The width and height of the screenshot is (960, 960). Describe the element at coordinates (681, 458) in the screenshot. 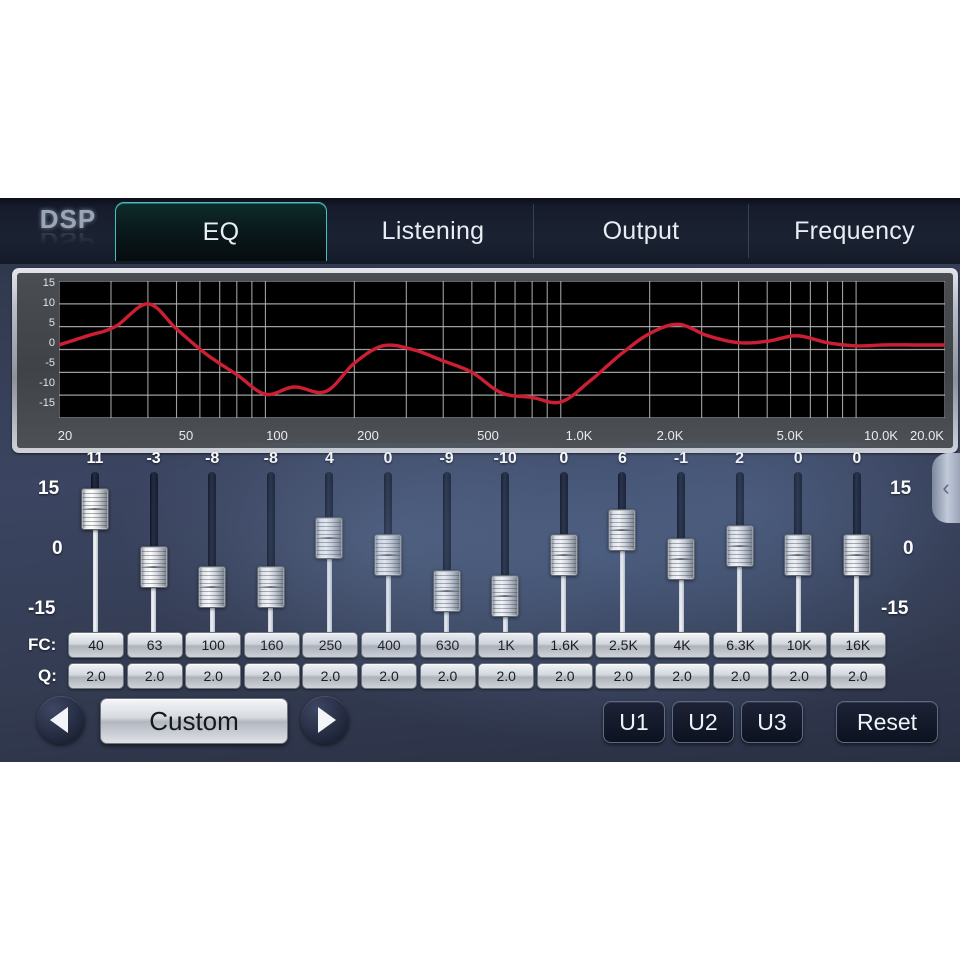

I see `eq-band-gain-value: -1` at that location.